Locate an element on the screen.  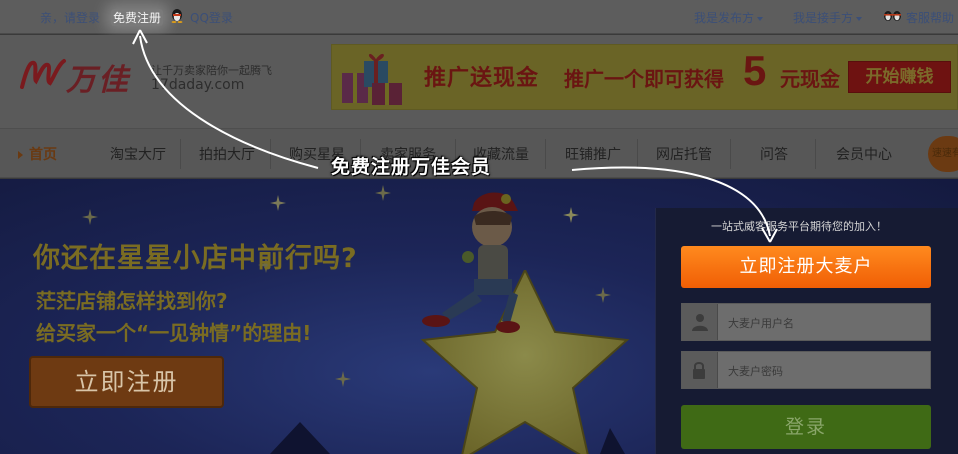
nav-item-label: 首页 is located at coordinates (43, 155).